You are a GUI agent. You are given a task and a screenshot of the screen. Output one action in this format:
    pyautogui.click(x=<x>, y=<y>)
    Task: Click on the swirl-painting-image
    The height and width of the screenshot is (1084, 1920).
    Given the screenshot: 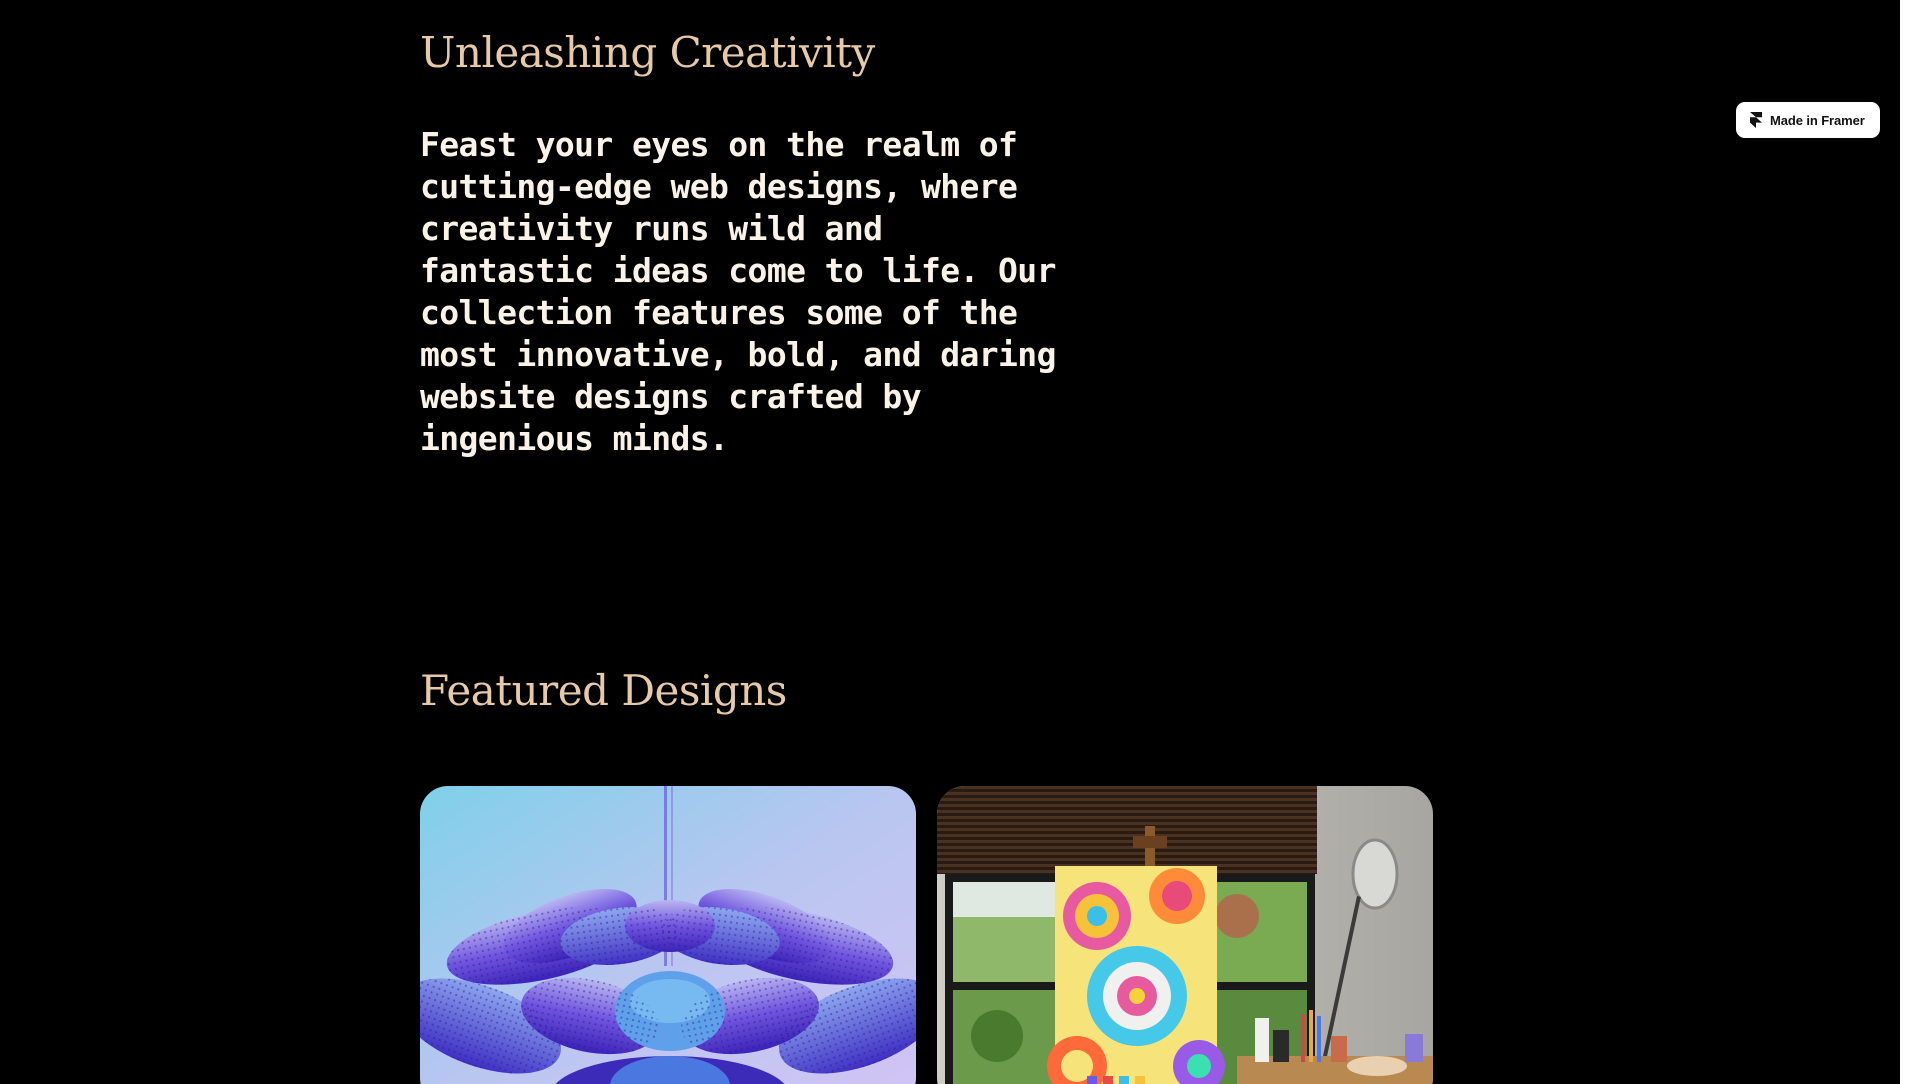 What is the action you would take?
    pyautogui.click(x=1185, y=935)
    